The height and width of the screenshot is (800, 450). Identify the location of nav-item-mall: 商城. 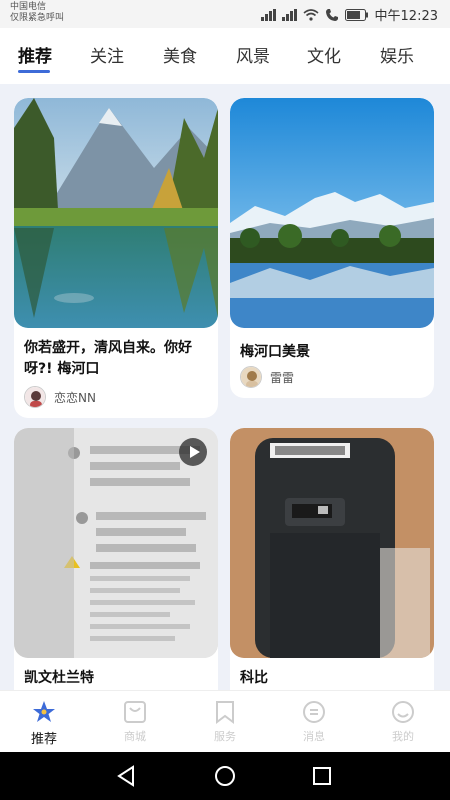
(135, 721).